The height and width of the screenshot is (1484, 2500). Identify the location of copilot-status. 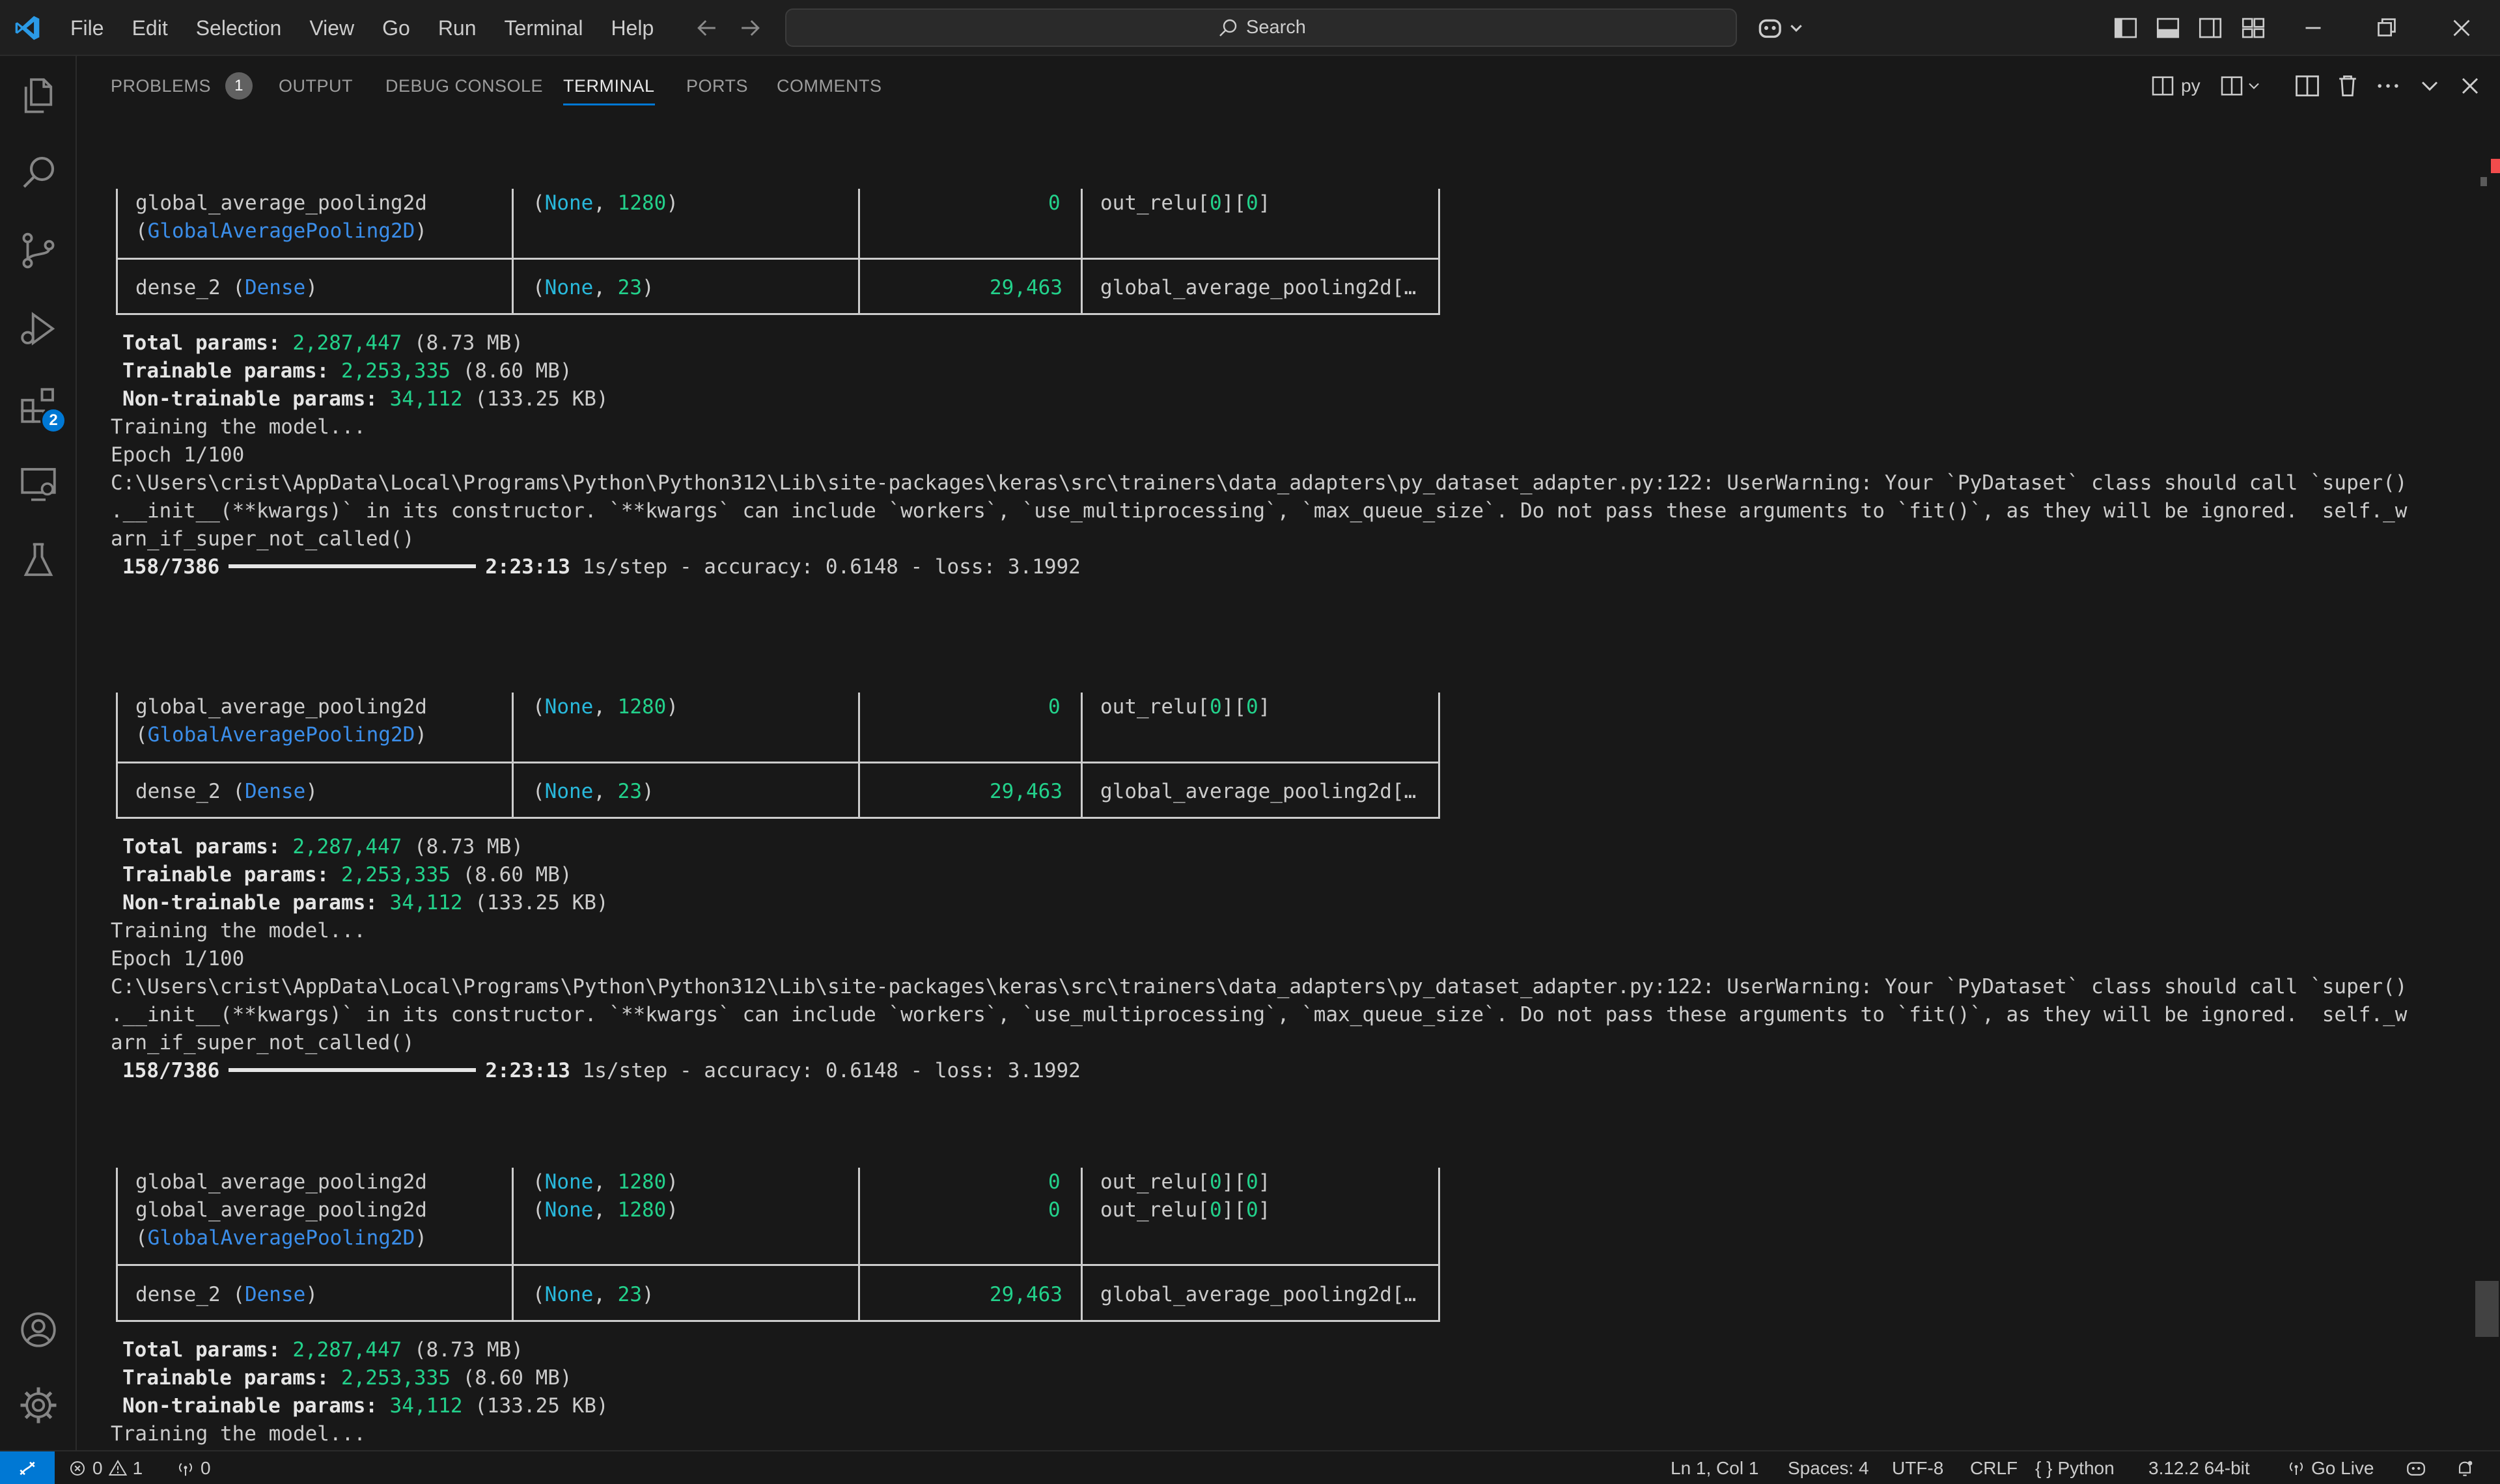
(2416, 1467).